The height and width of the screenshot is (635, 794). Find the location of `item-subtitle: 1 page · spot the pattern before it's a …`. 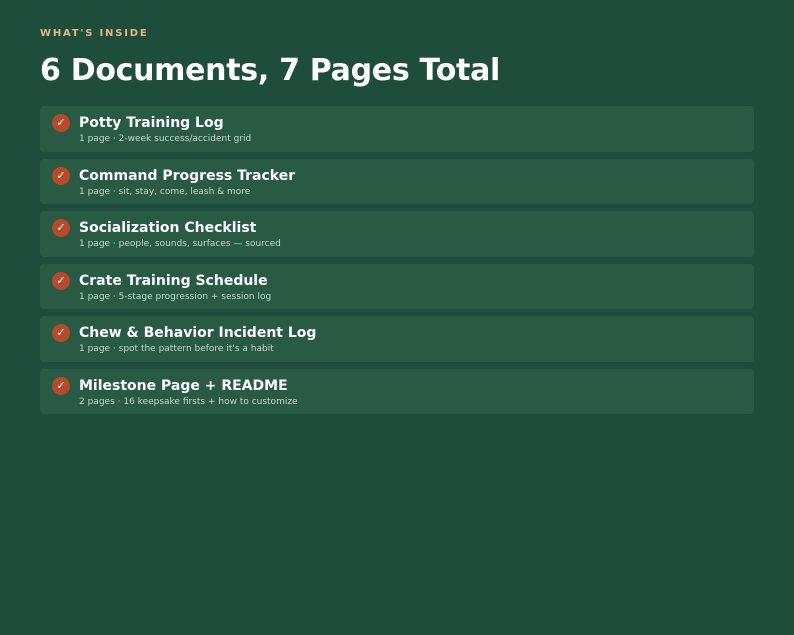

item-subtitle: 1 page · spot the pattern before it's a … is located at coordinates (176, 349).